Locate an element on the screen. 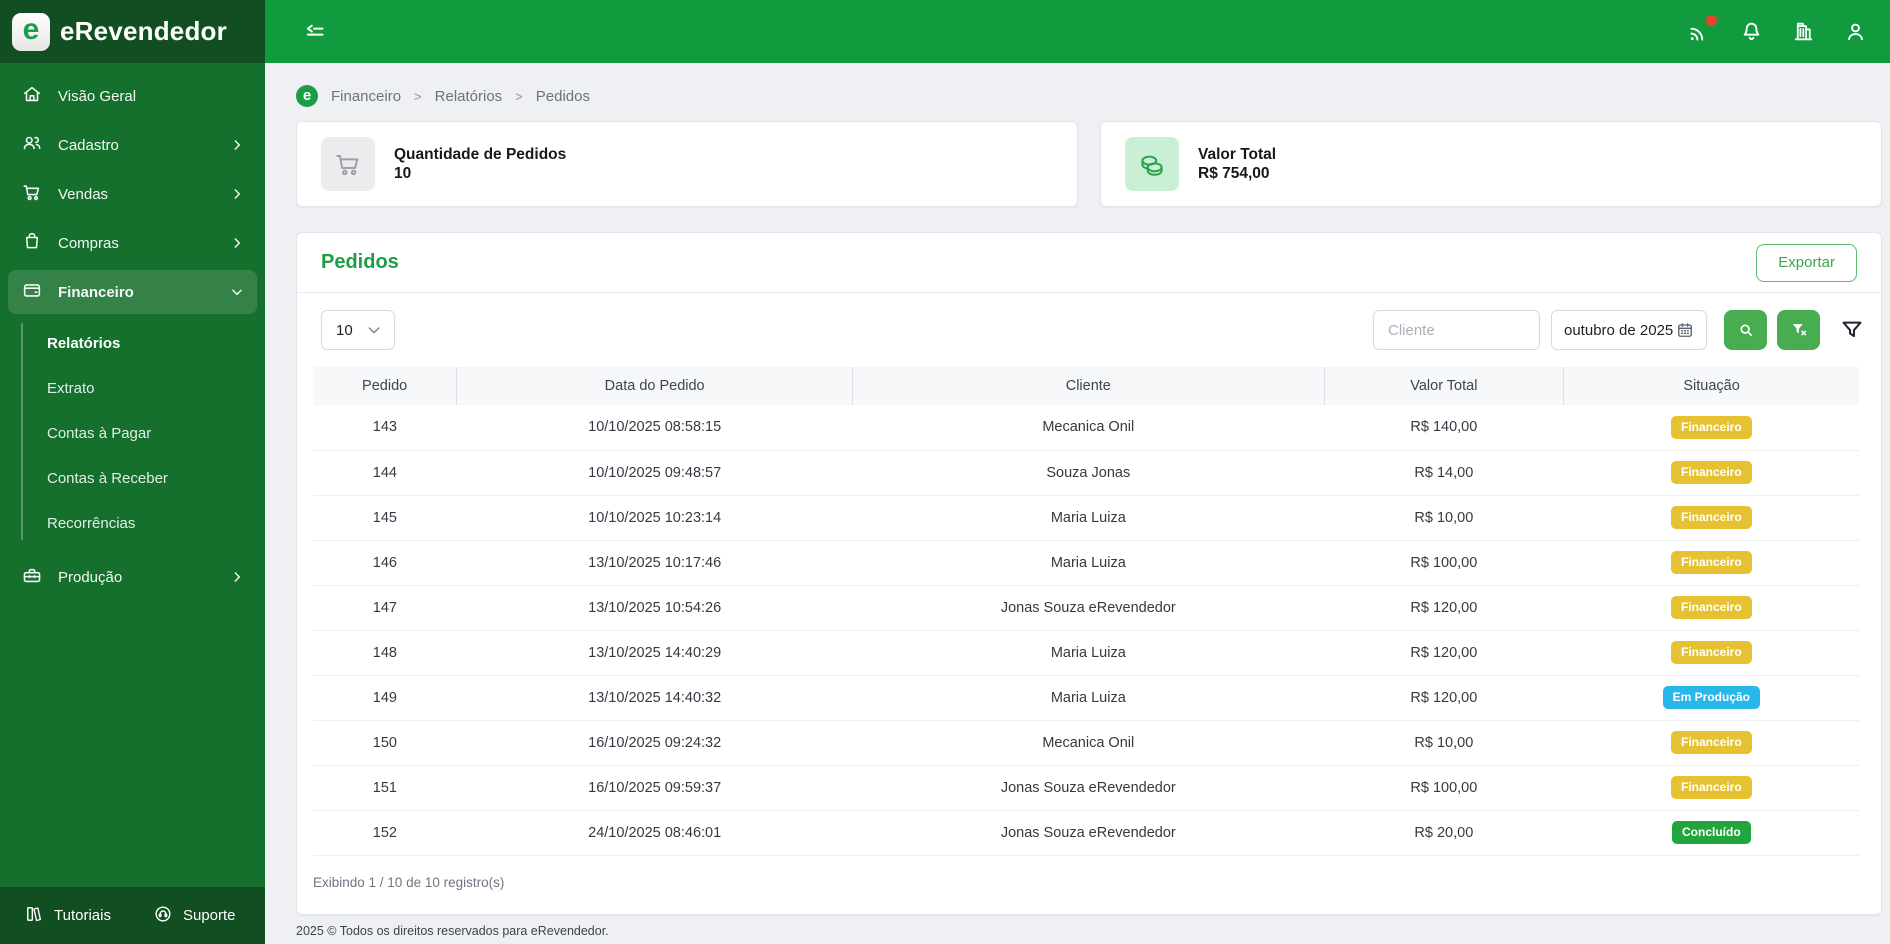  breadcrumb: e Financeiro > Relatórios > Pedidos is located at coordinates (1089, 96).